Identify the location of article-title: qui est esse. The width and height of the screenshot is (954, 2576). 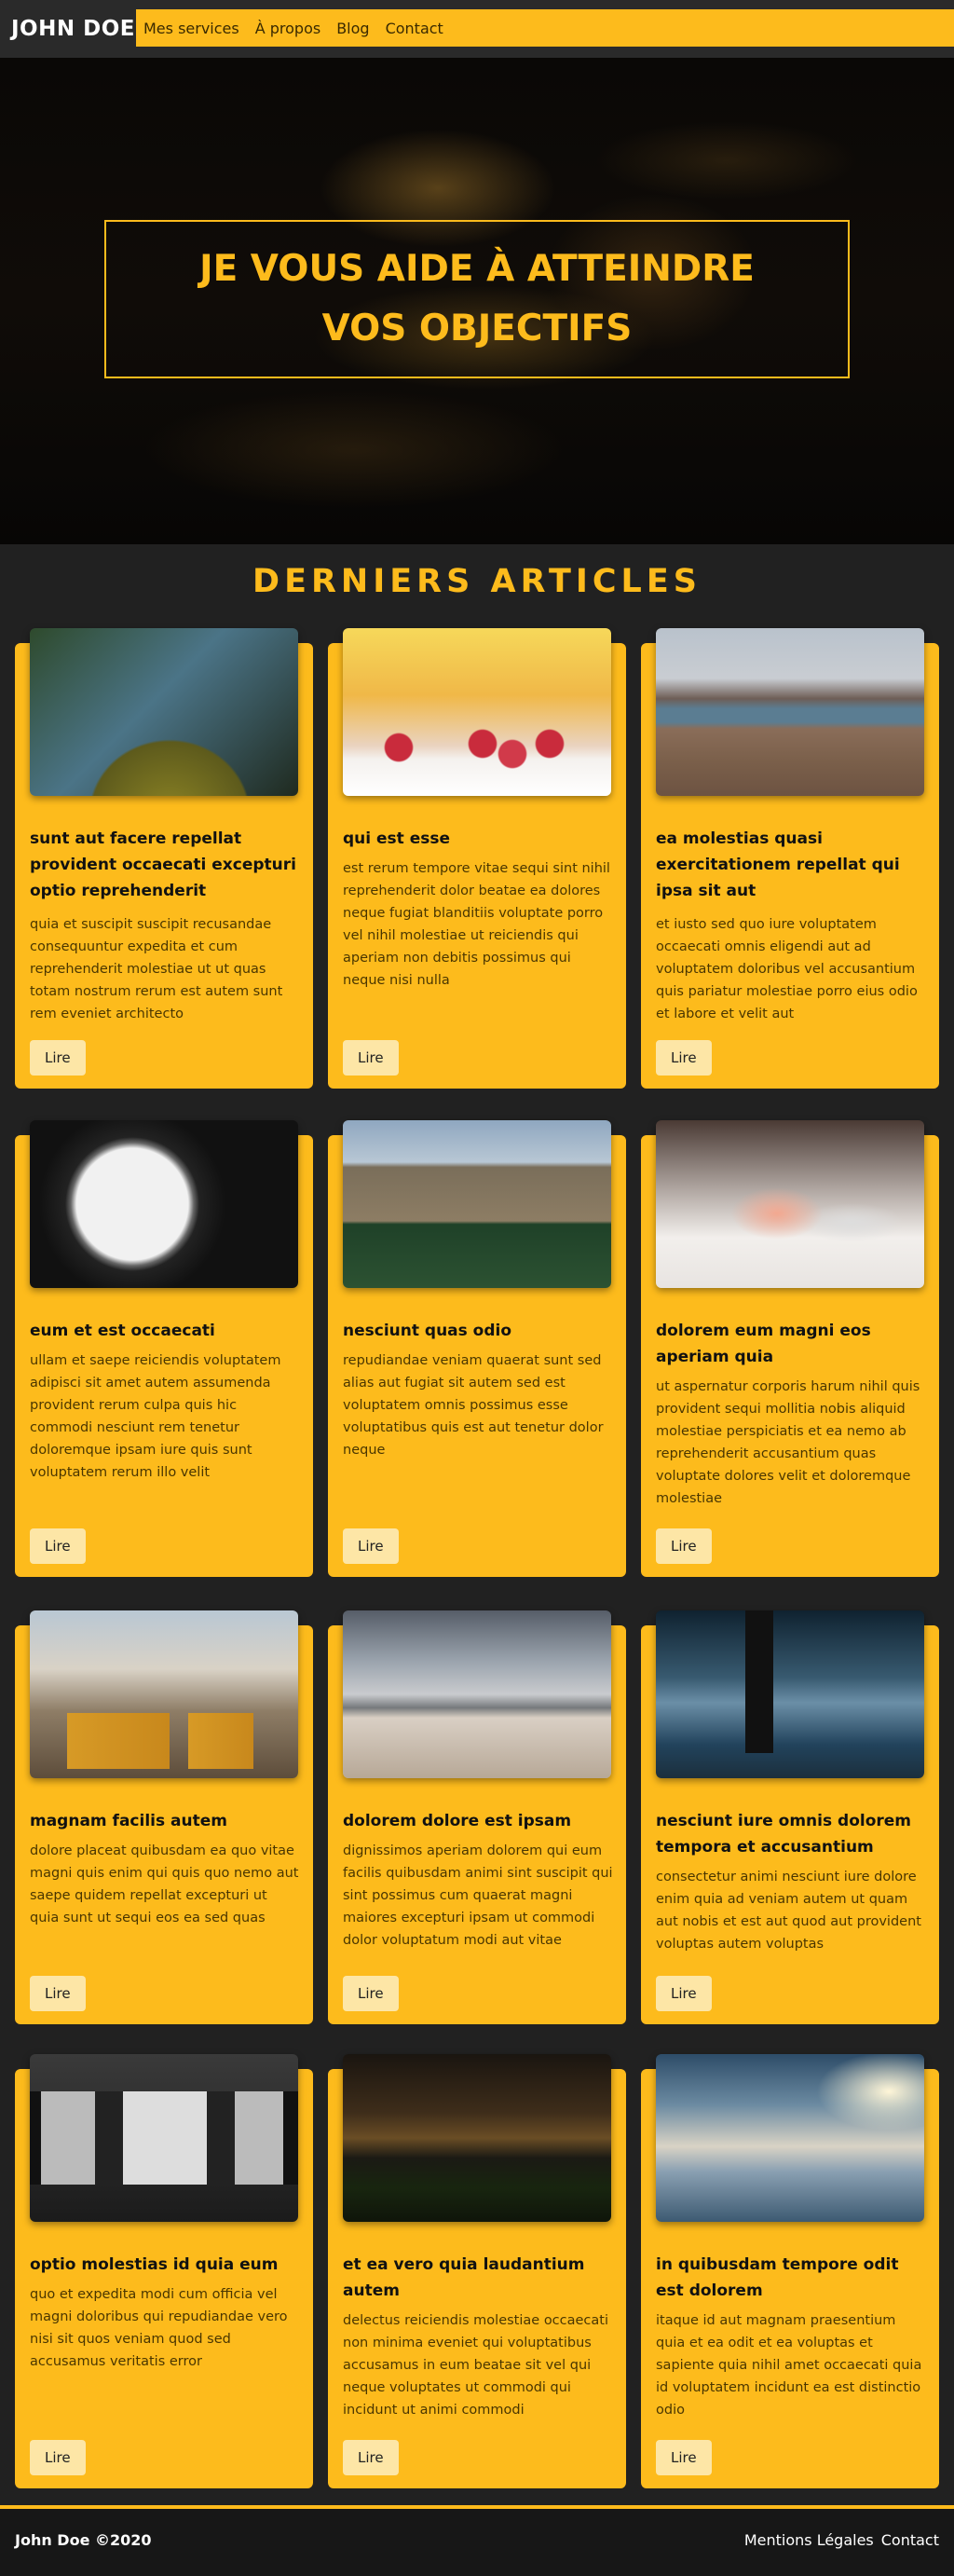
(397, 838).